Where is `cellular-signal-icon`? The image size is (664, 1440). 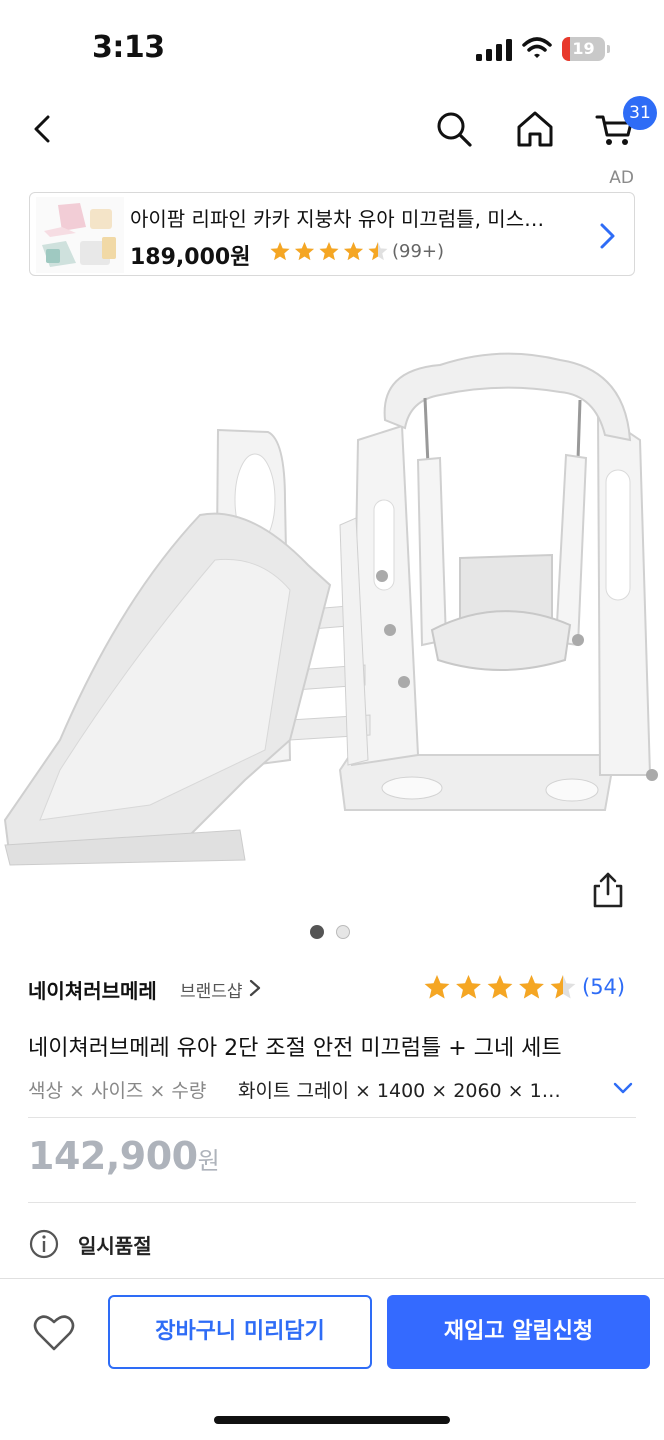 cellular-signal-icon is located at coordinates (494, 50).